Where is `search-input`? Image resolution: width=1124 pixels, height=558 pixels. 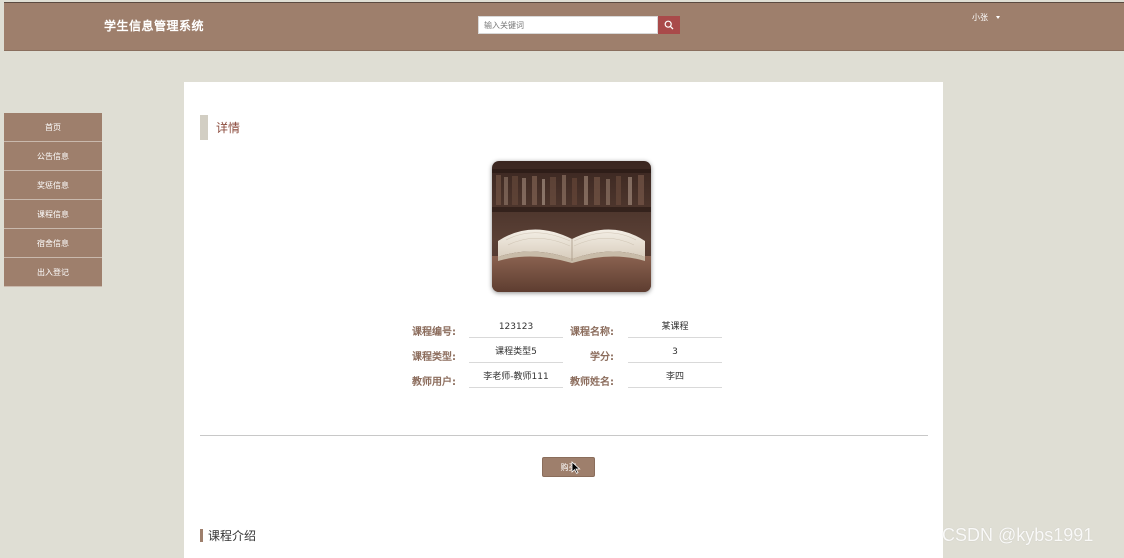
search-input is located at coordinates (568, 25).